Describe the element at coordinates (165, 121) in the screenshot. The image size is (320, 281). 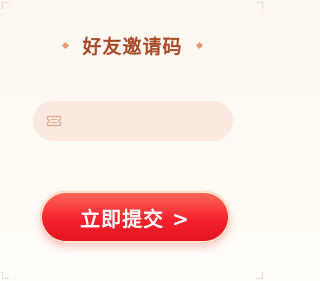
I see `invite-code-input` at that location.